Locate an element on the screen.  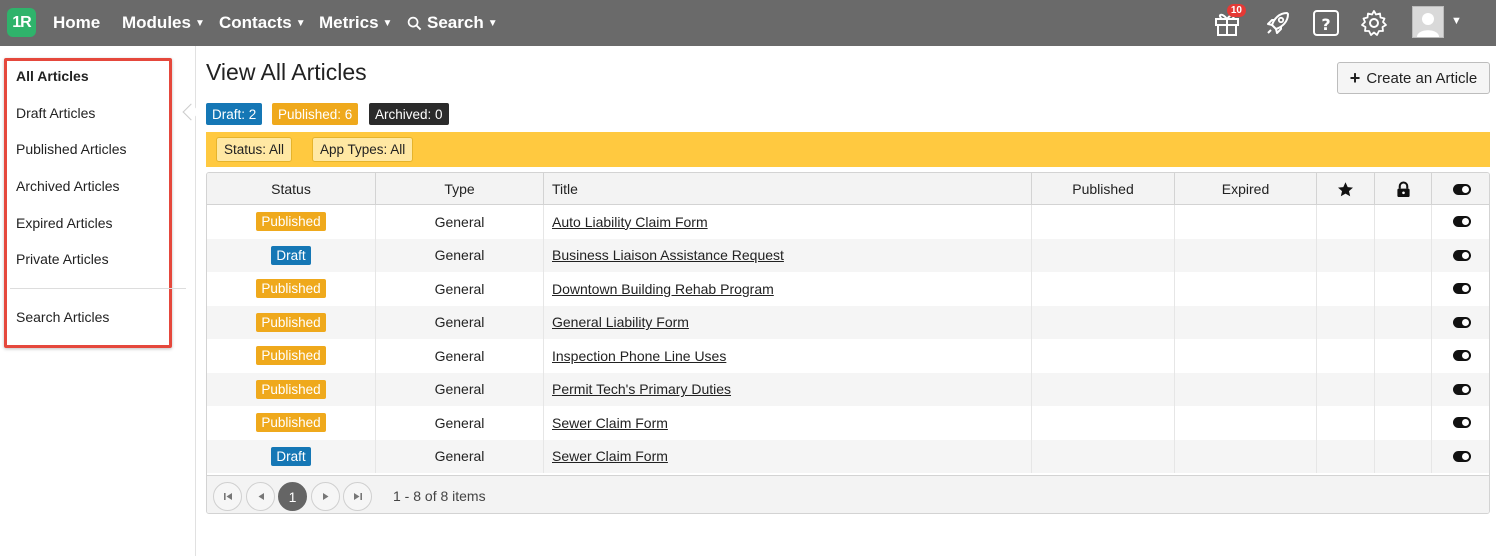
sidebar-item-archived-articles: Archived Articles is located at coordinates (67, 186).